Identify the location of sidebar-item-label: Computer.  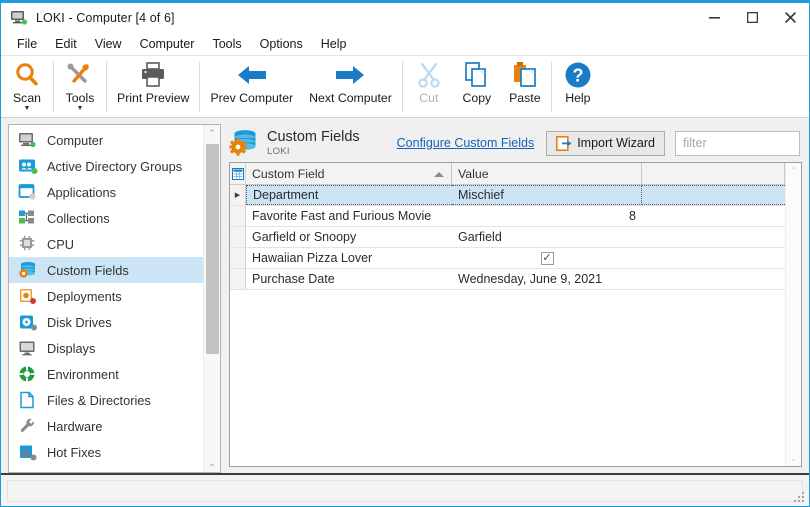
(75, 140).